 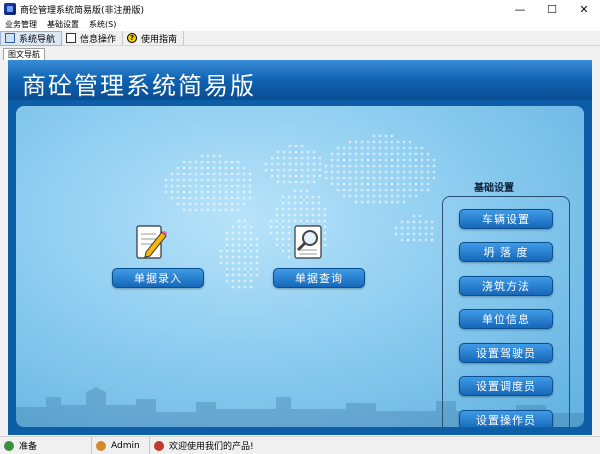 I want to click on banner-title: 商砼管理系统简易版, so click(x=139, y=86).